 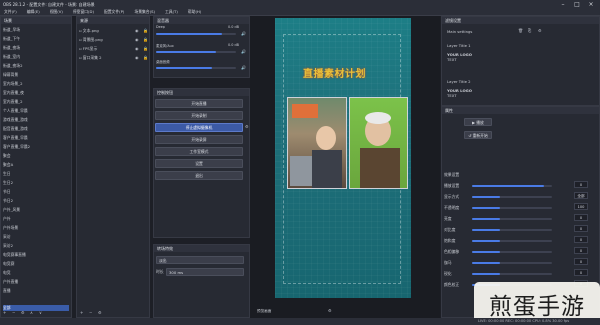 What do you see at coordinates (10, 228) in the screenshot?
I see `scene-item: 户外场景` at bounding box center [10, 228].